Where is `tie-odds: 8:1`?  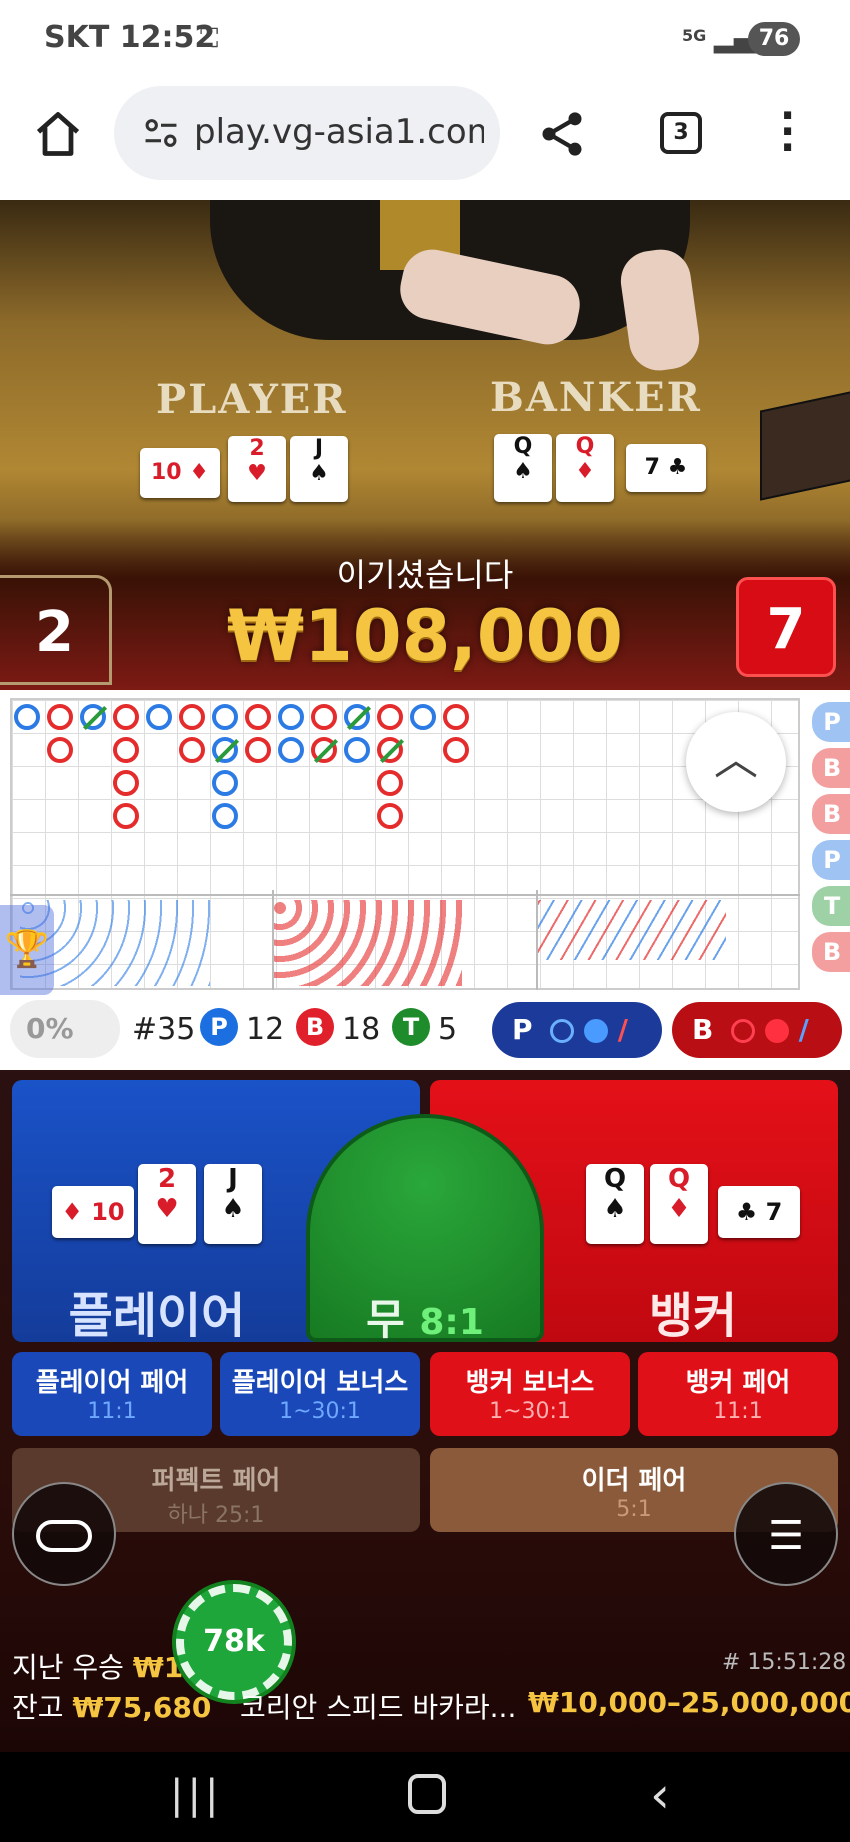 tie-odds: 8:1 is located at coordinates (451, 1322).